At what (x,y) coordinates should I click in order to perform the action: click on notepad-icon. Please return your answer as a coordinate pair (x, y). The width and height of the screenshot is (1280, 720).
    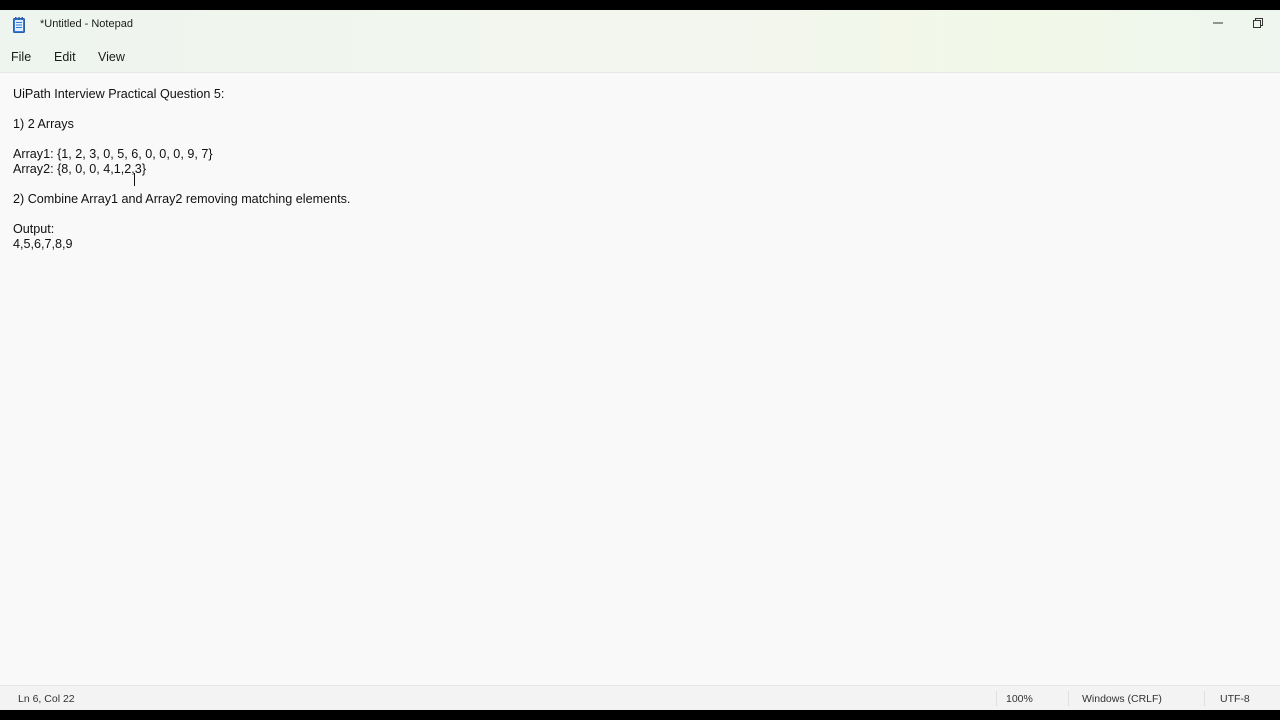
    Looking at the image, I should click on (19, 25).